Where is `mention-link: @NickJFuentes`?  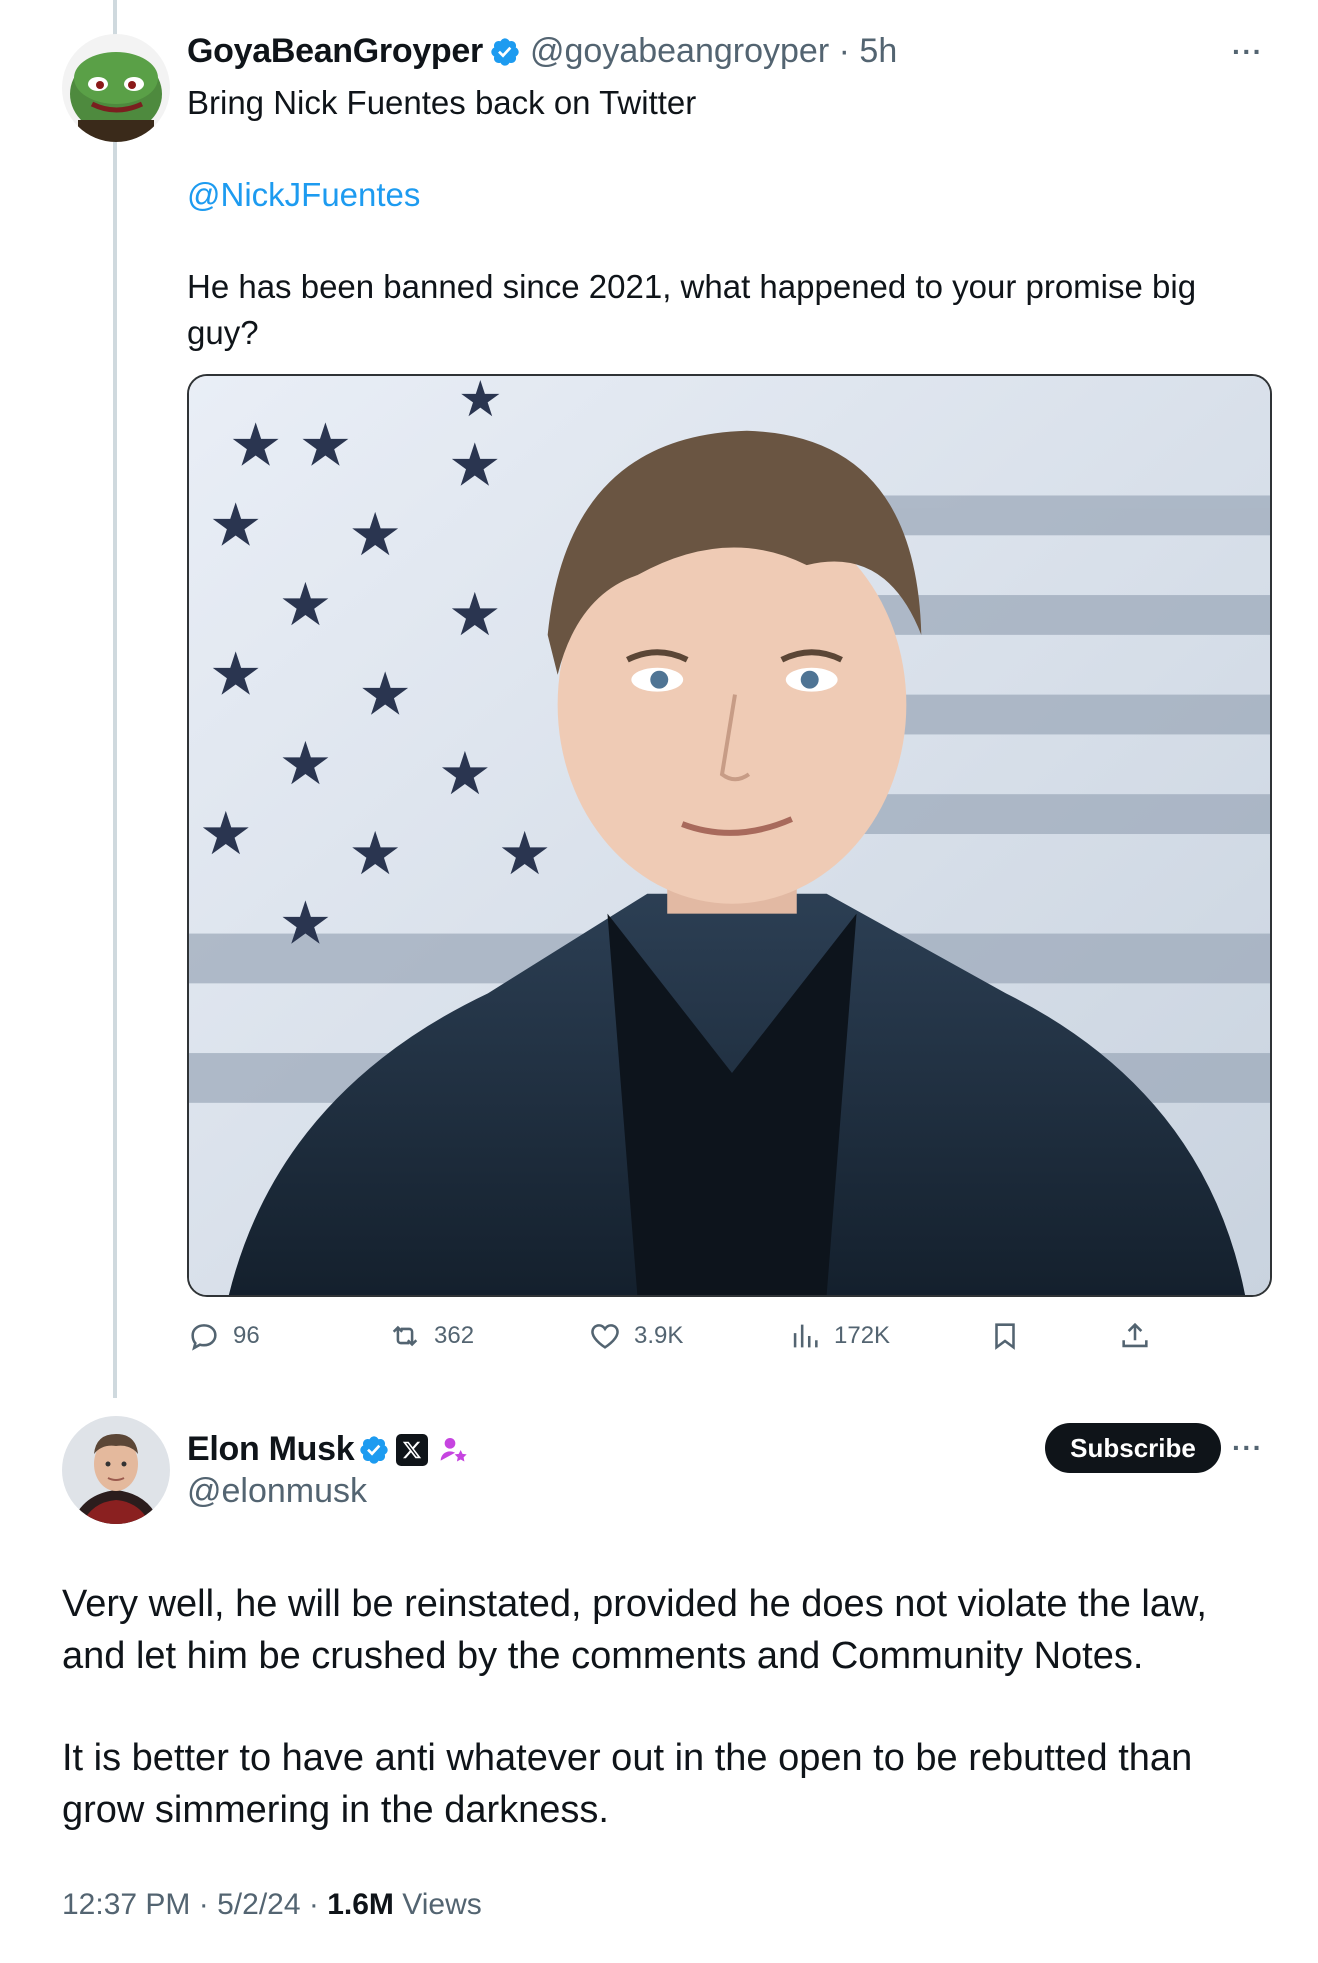 mention-link: @NickJFuentes is located at coordinates (303, 195).